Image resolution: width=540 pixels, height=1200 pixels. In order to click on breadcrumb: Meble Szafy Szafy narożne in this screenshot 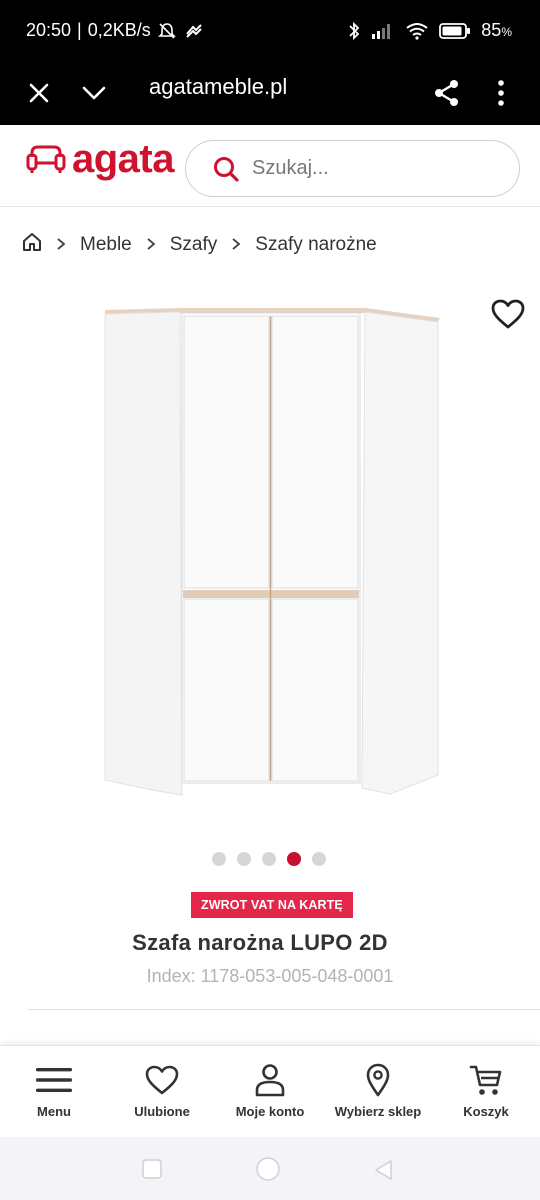, I will do `click(199, 245)`.